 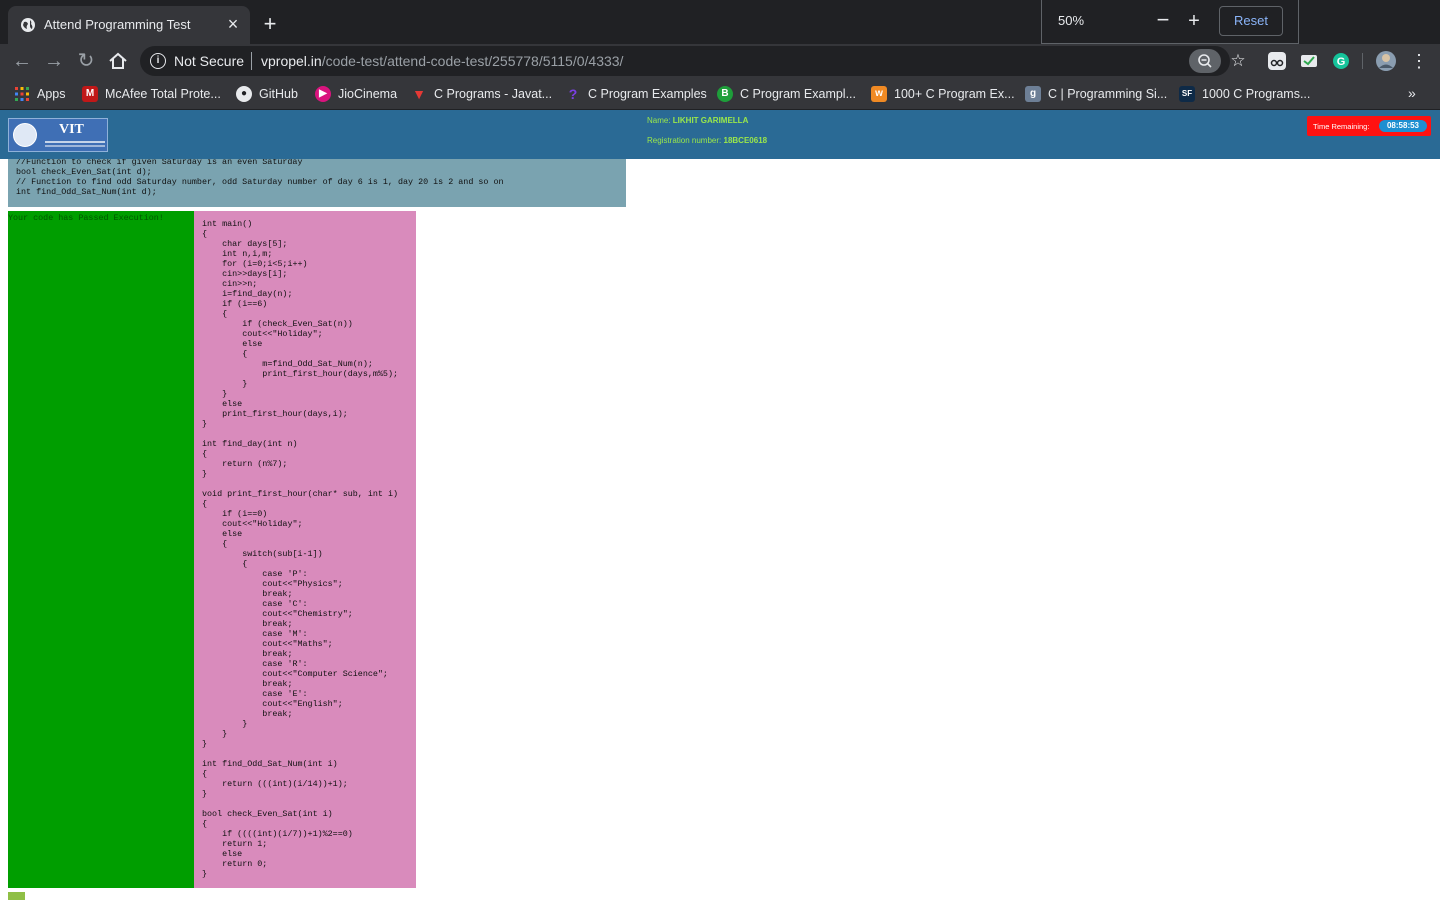 What do you see at coordinates (1194, 21) in the screenshot?
I see `zoom-in-button: +` at bounding box center [1194, 21].